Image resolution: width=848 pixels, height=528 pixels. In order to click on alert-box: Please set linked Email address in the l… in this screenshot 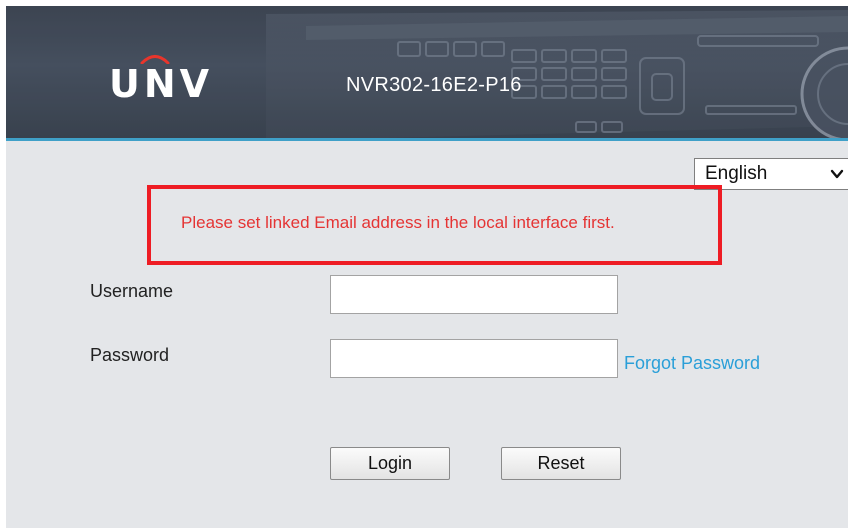, I will do `click(434, 225)`.